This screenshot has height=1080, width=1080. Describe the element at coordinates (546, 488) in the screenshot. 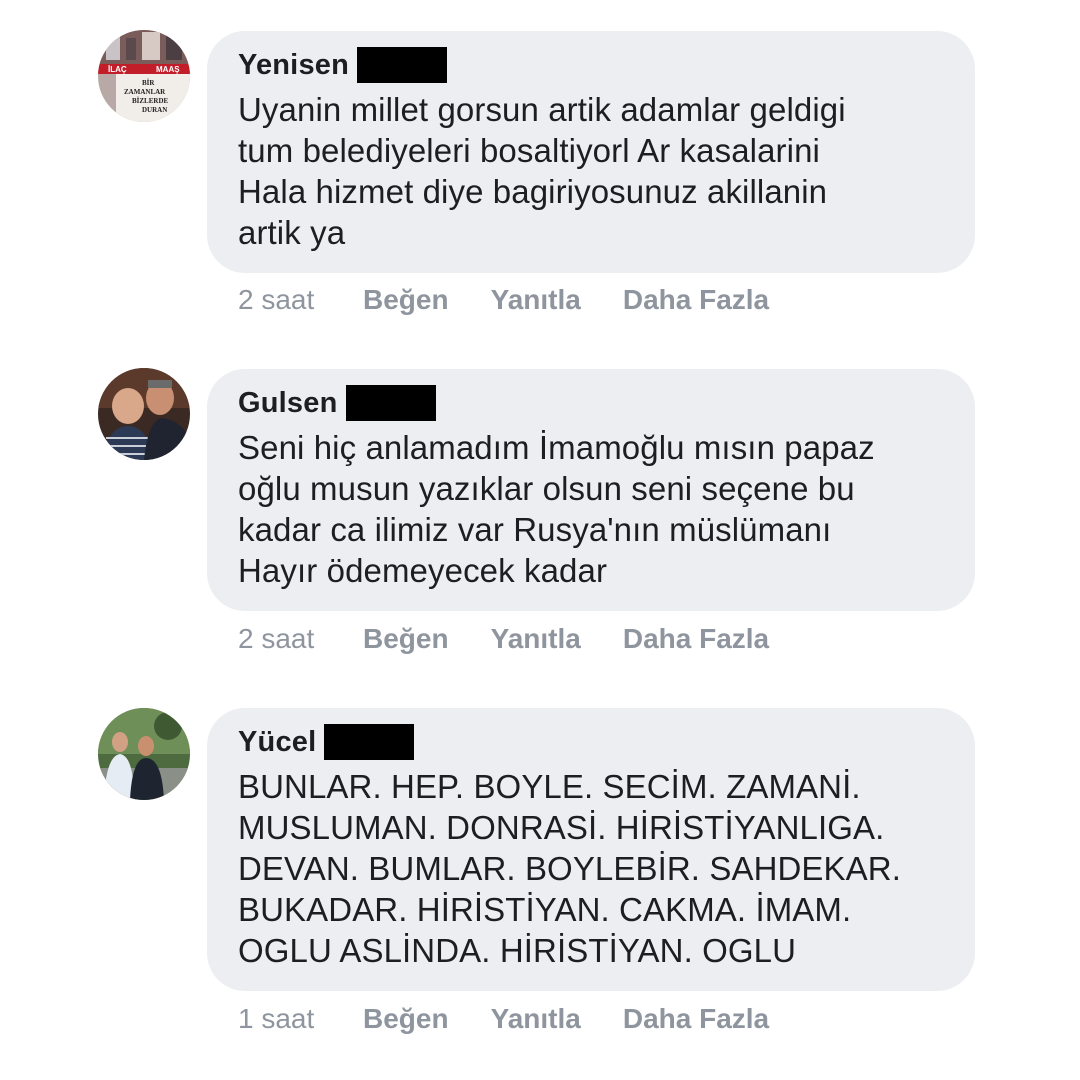

I see `comment-text-line: oğlu musun yazıklar olsun seni seçene bu` at that location.